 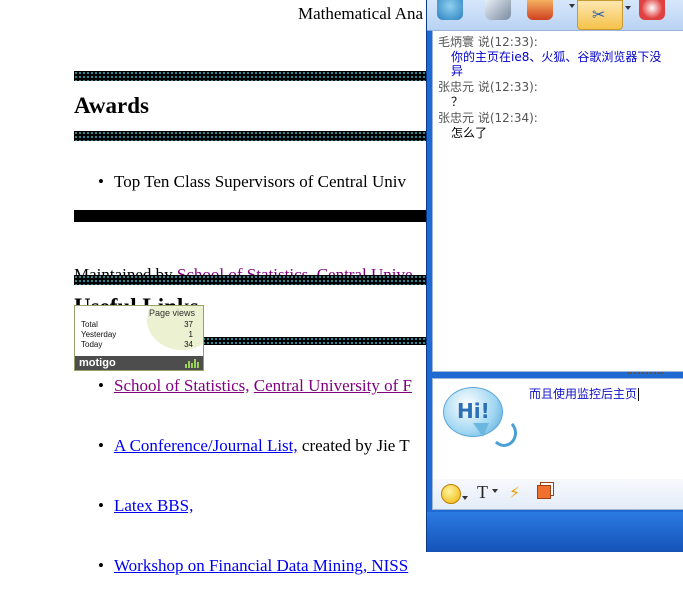 I want to click on message-body: 异, so click(x=457, y=71).